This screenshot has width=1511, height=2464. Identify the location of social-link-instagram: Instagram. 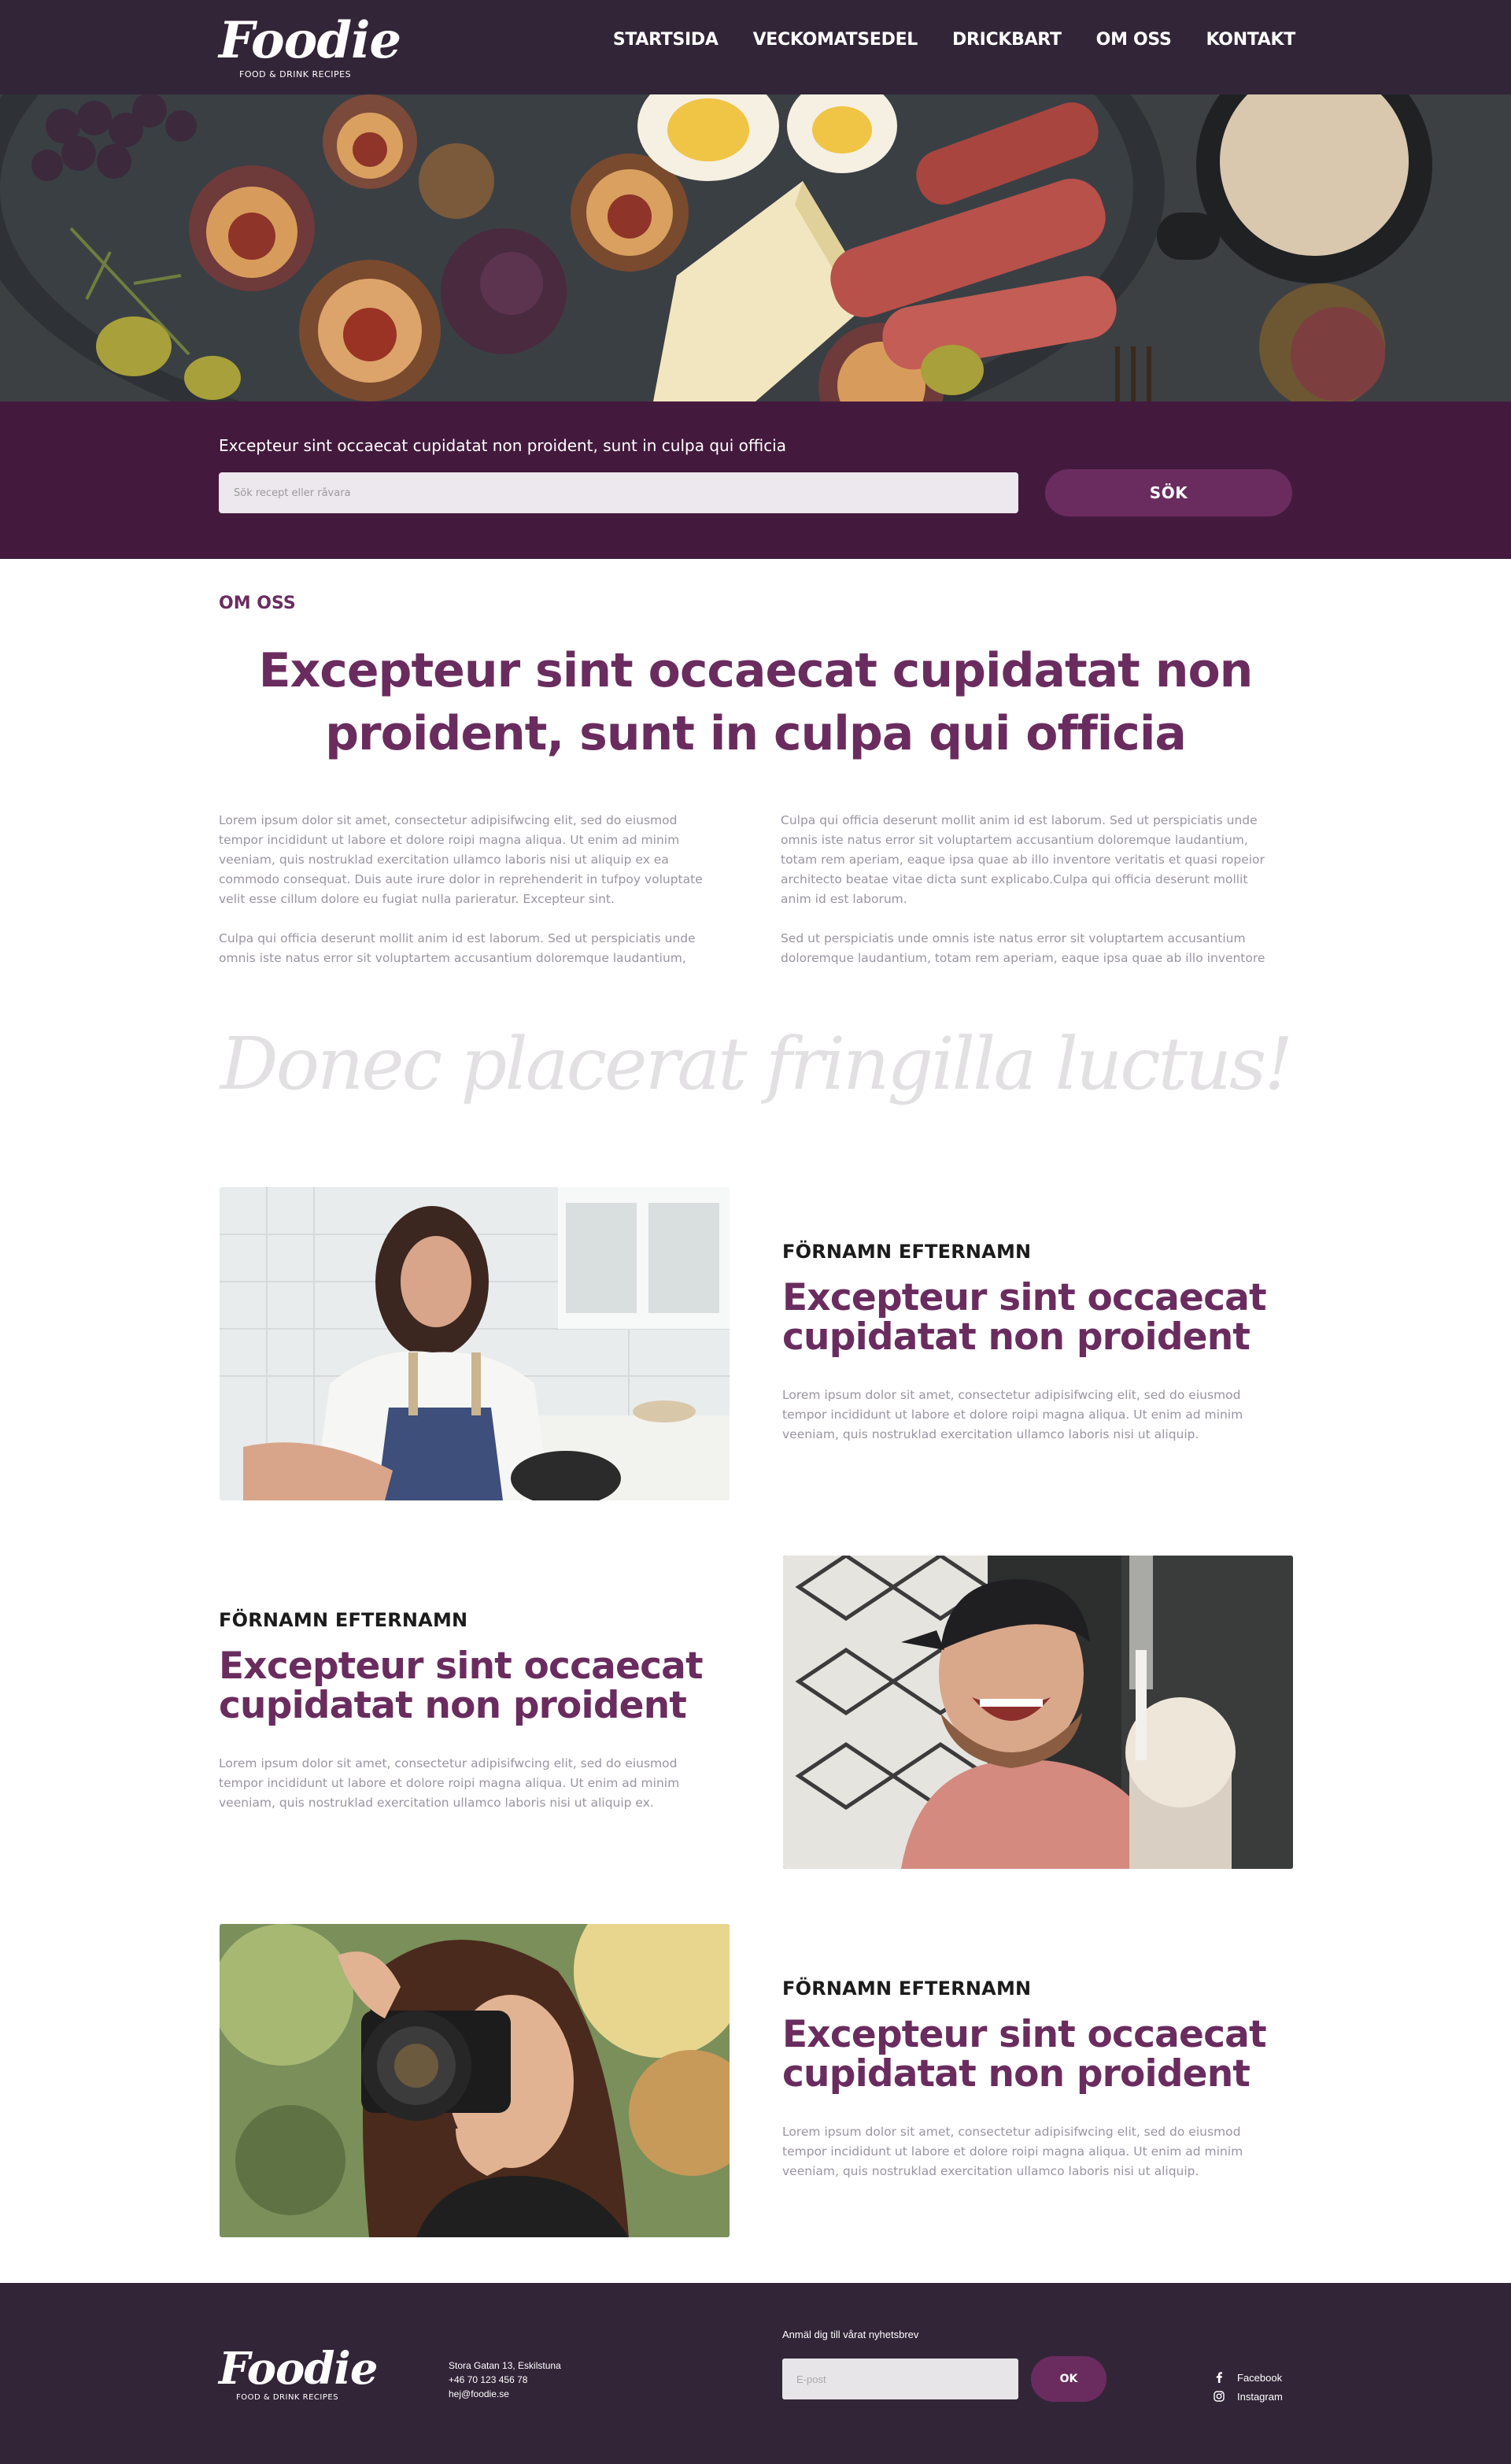
(1249, 2396).